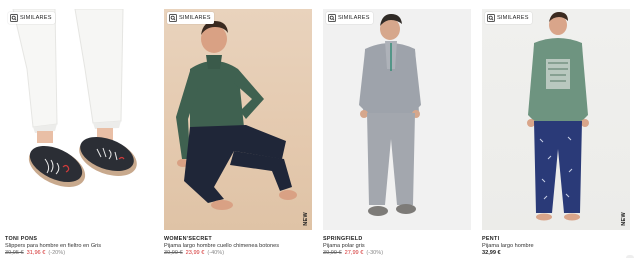  What do you see at coordinates (57, 252) in the screenshot?
I see `discount-percent: (-20%)` at bounding box center [57, 252].